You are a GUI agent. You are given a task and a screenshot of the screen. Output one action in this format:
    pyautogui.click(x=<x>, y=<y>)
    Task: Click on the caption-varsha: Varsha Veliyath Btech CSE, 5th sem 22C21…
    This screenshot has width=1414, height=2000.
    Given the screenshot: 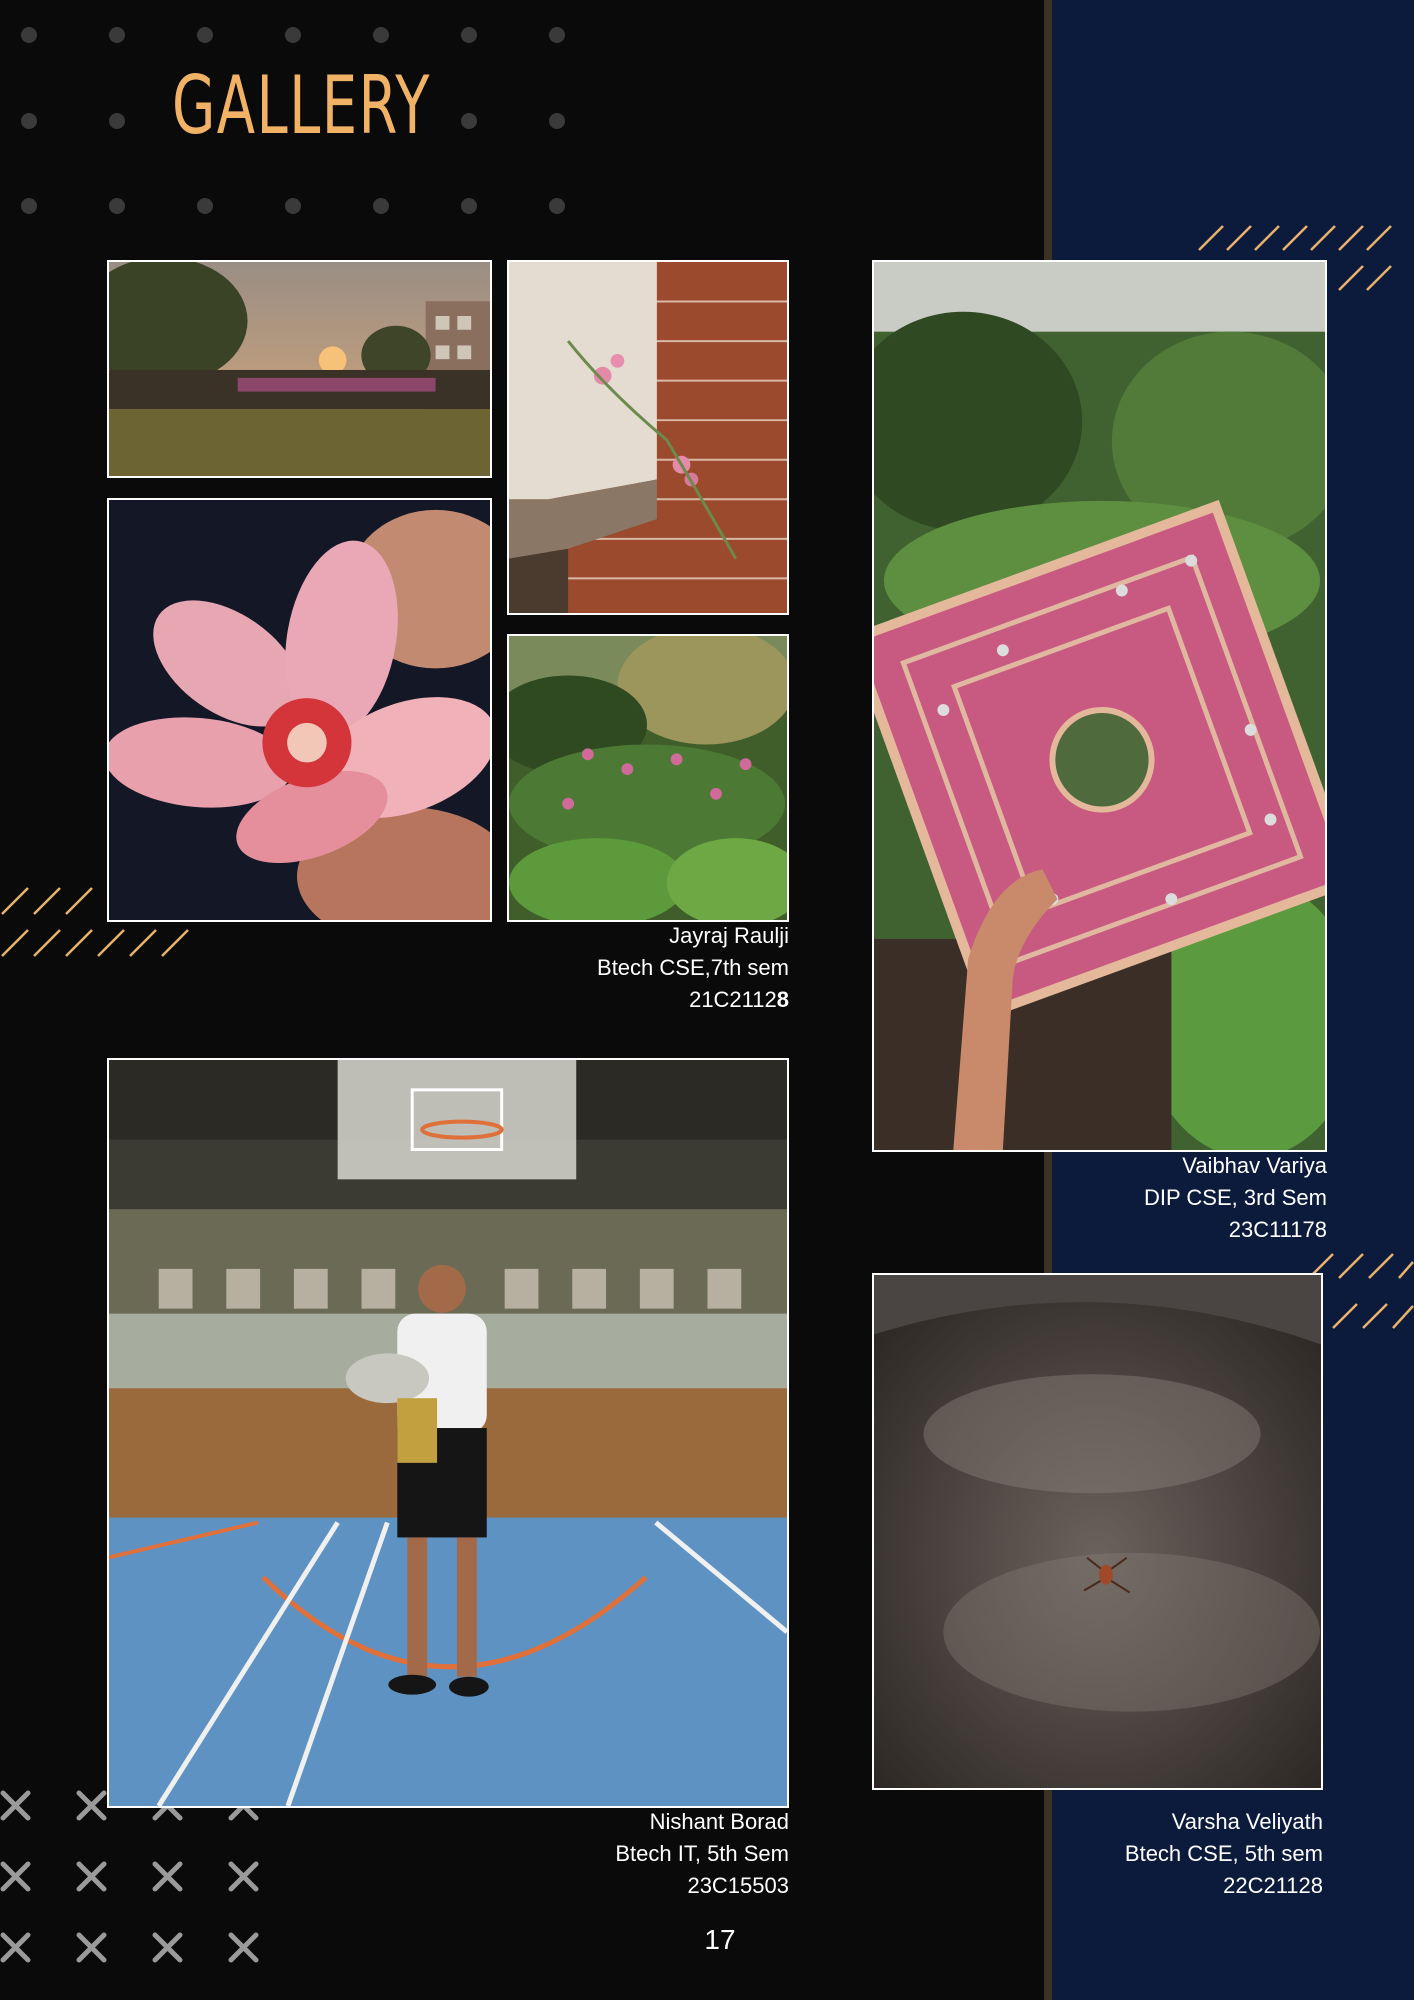 What is the action you would take?
    pyautogui.click(x=1161, y=1854)
    